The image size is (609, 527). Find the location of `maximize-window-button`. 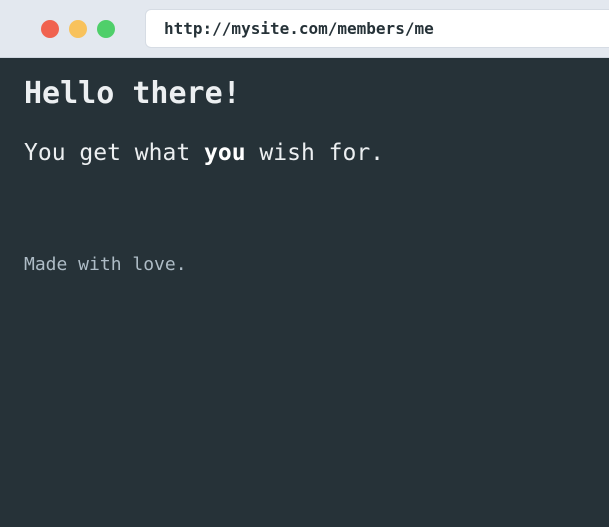

maximize-window-button is located at coordinates (106, 29).